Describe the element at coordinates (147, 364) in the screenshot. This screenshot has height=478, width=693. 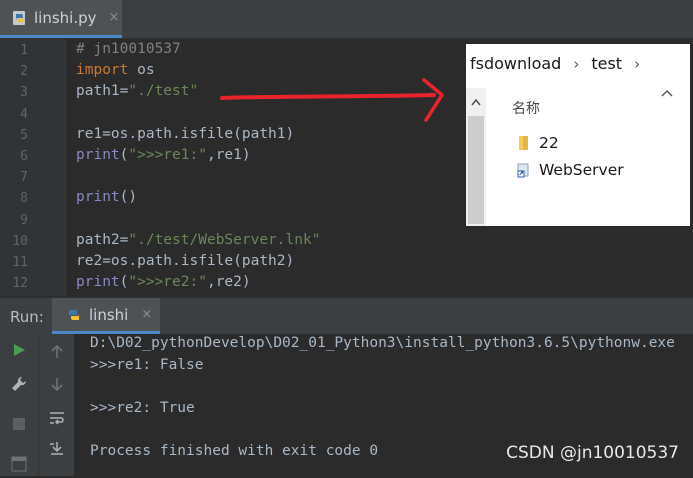
I see `console-line: >>>re1: False` at that location.